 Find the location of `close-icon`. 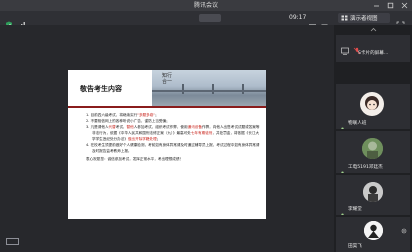

close-icon is located at coordinates (404, 5).